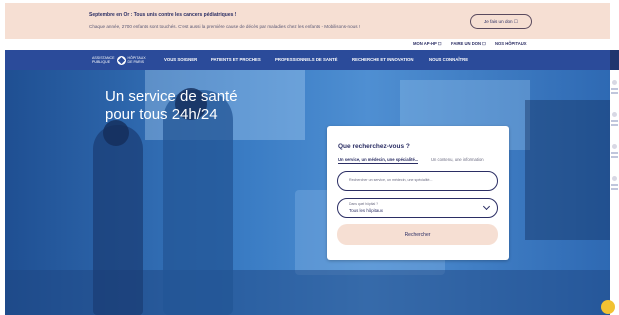 The width and height of the screenshot is (619, 315). I want to click on hero-shelf, so click(567, 170).